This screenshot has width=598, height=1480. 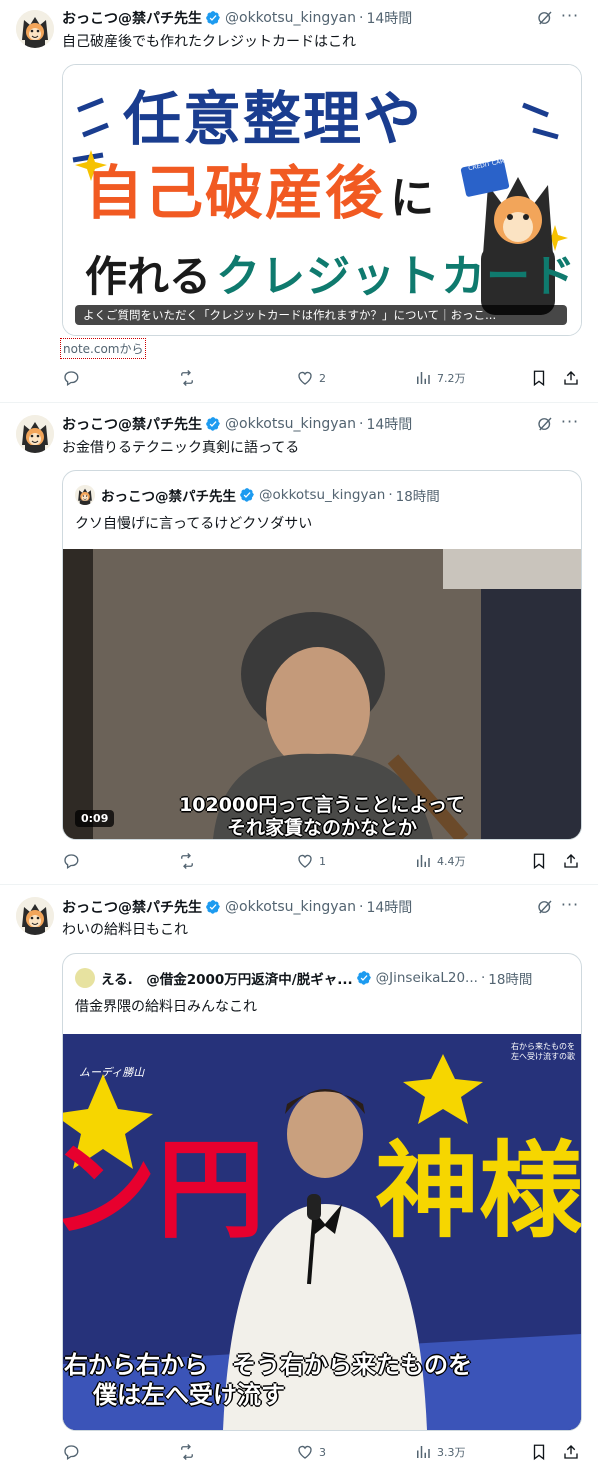 I want to click on image-watermark: ムーディ勝山, so click(x=112, y=1072).